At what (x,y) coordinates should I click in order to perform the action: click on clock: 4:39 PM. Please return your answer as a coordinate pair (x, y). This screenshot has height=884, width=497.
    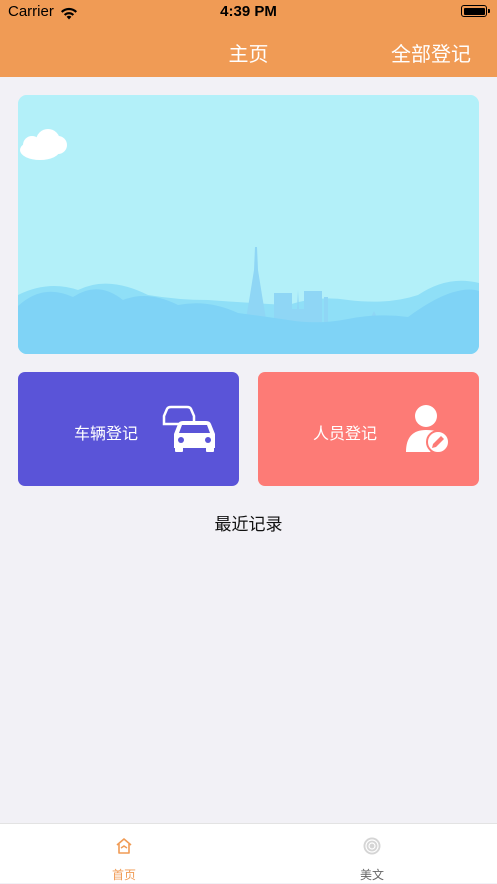
    Looking at the image, I should click on (248, 11).